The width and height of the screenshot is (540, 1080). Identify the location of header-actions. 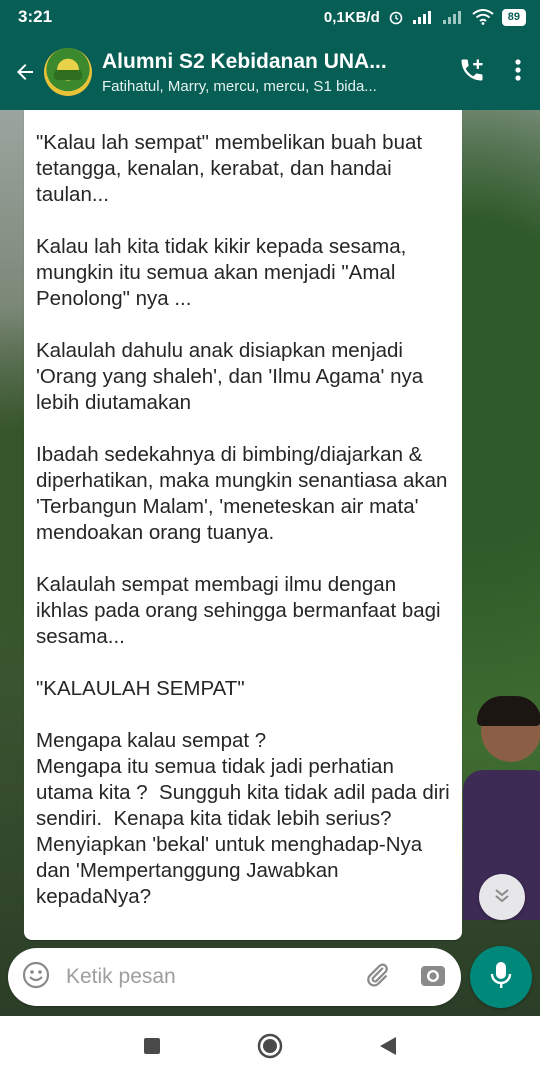
(499, 72).